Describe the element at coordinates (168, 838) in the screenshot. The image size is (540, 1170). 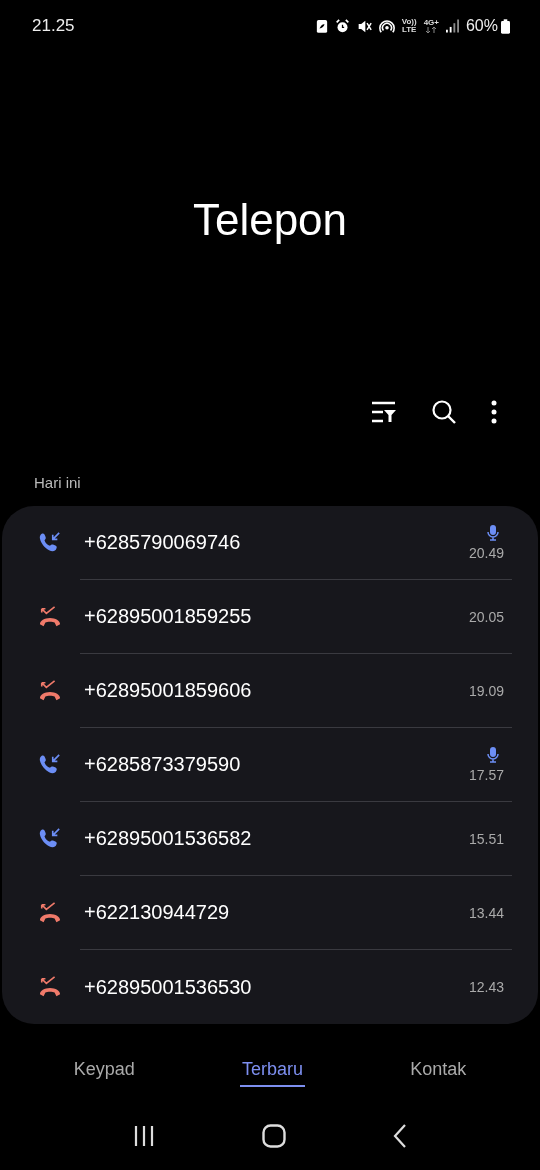
I see `phone-number: +62895001536582` at that location.